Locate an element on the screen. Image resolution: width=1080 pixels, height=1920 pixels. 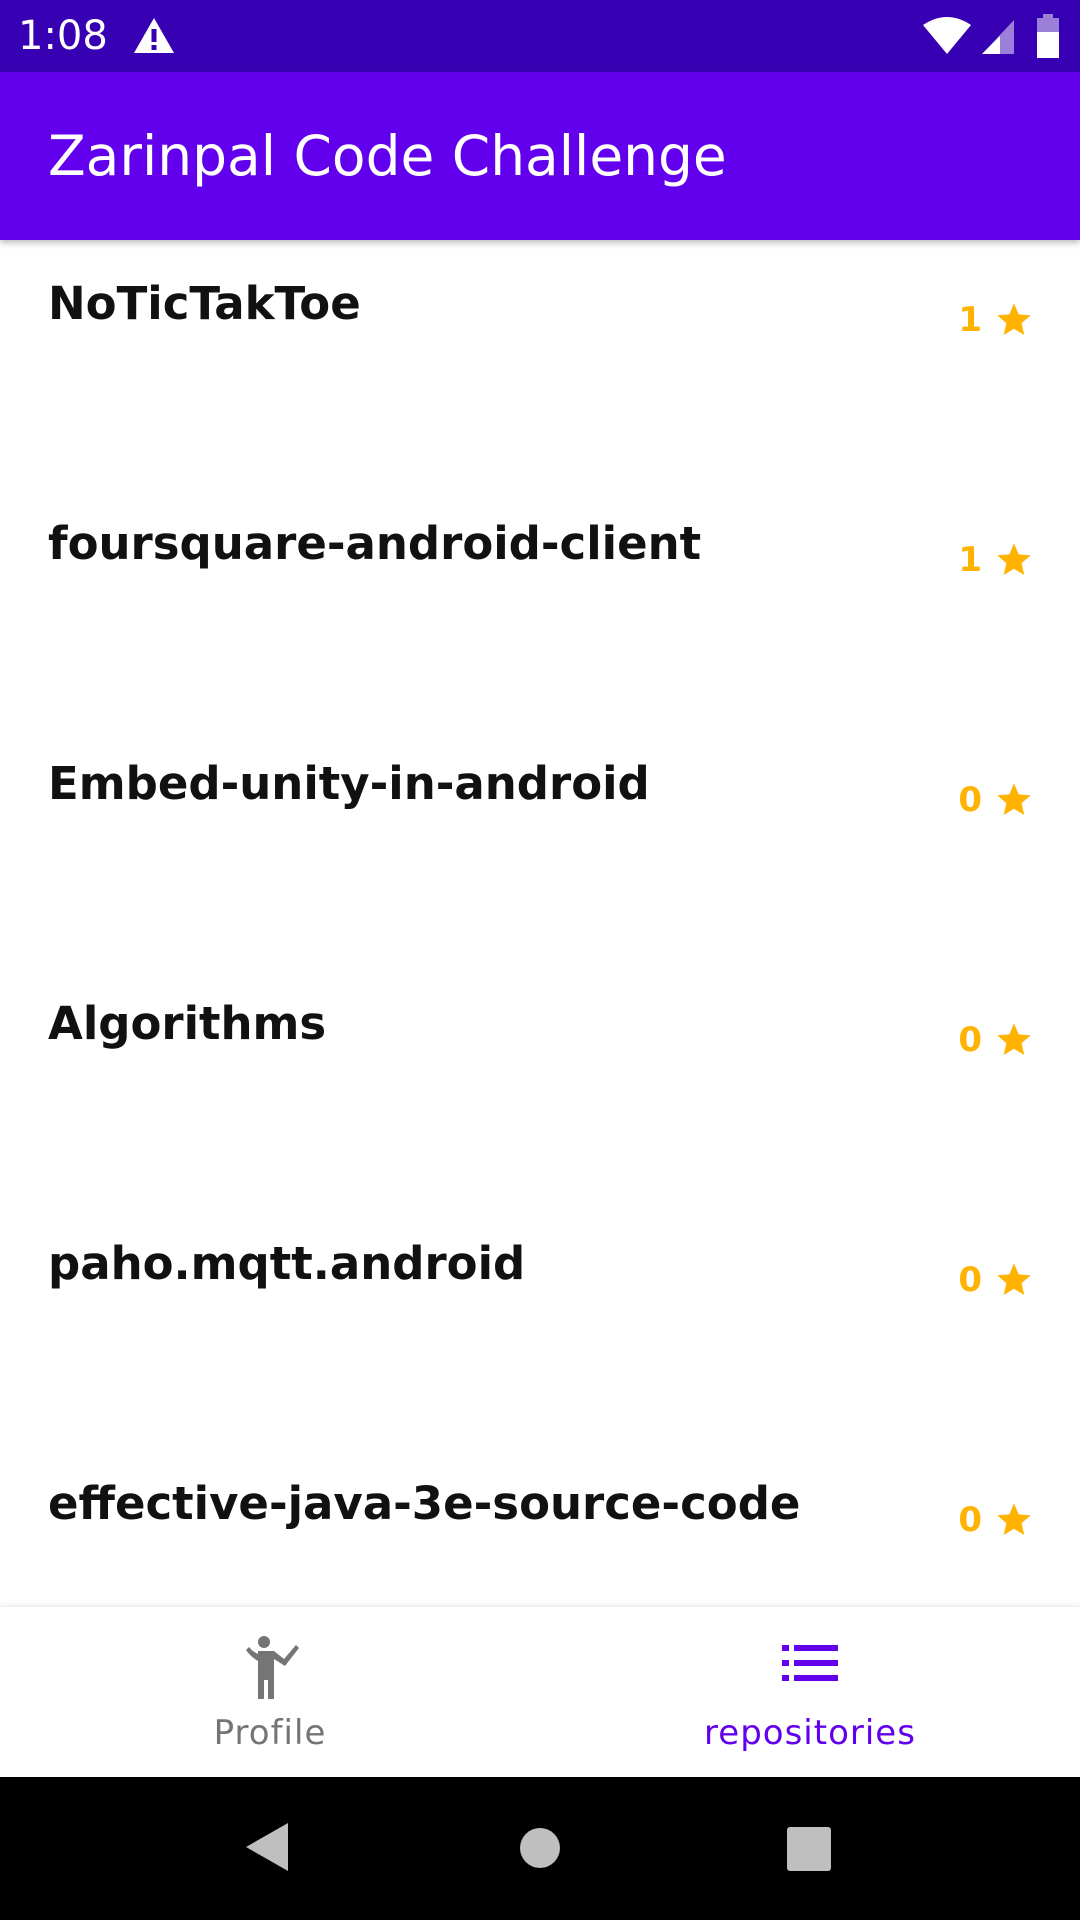
recents-icon is located at coordinates (809, 1849).